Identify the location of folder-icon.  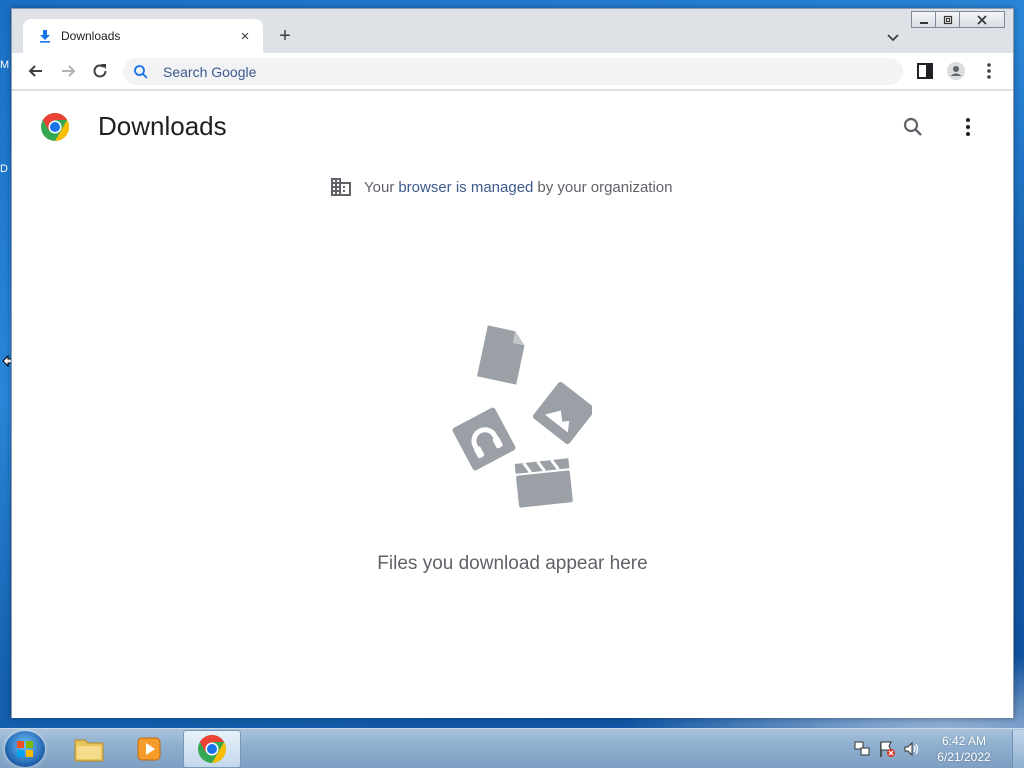
(89, 750).